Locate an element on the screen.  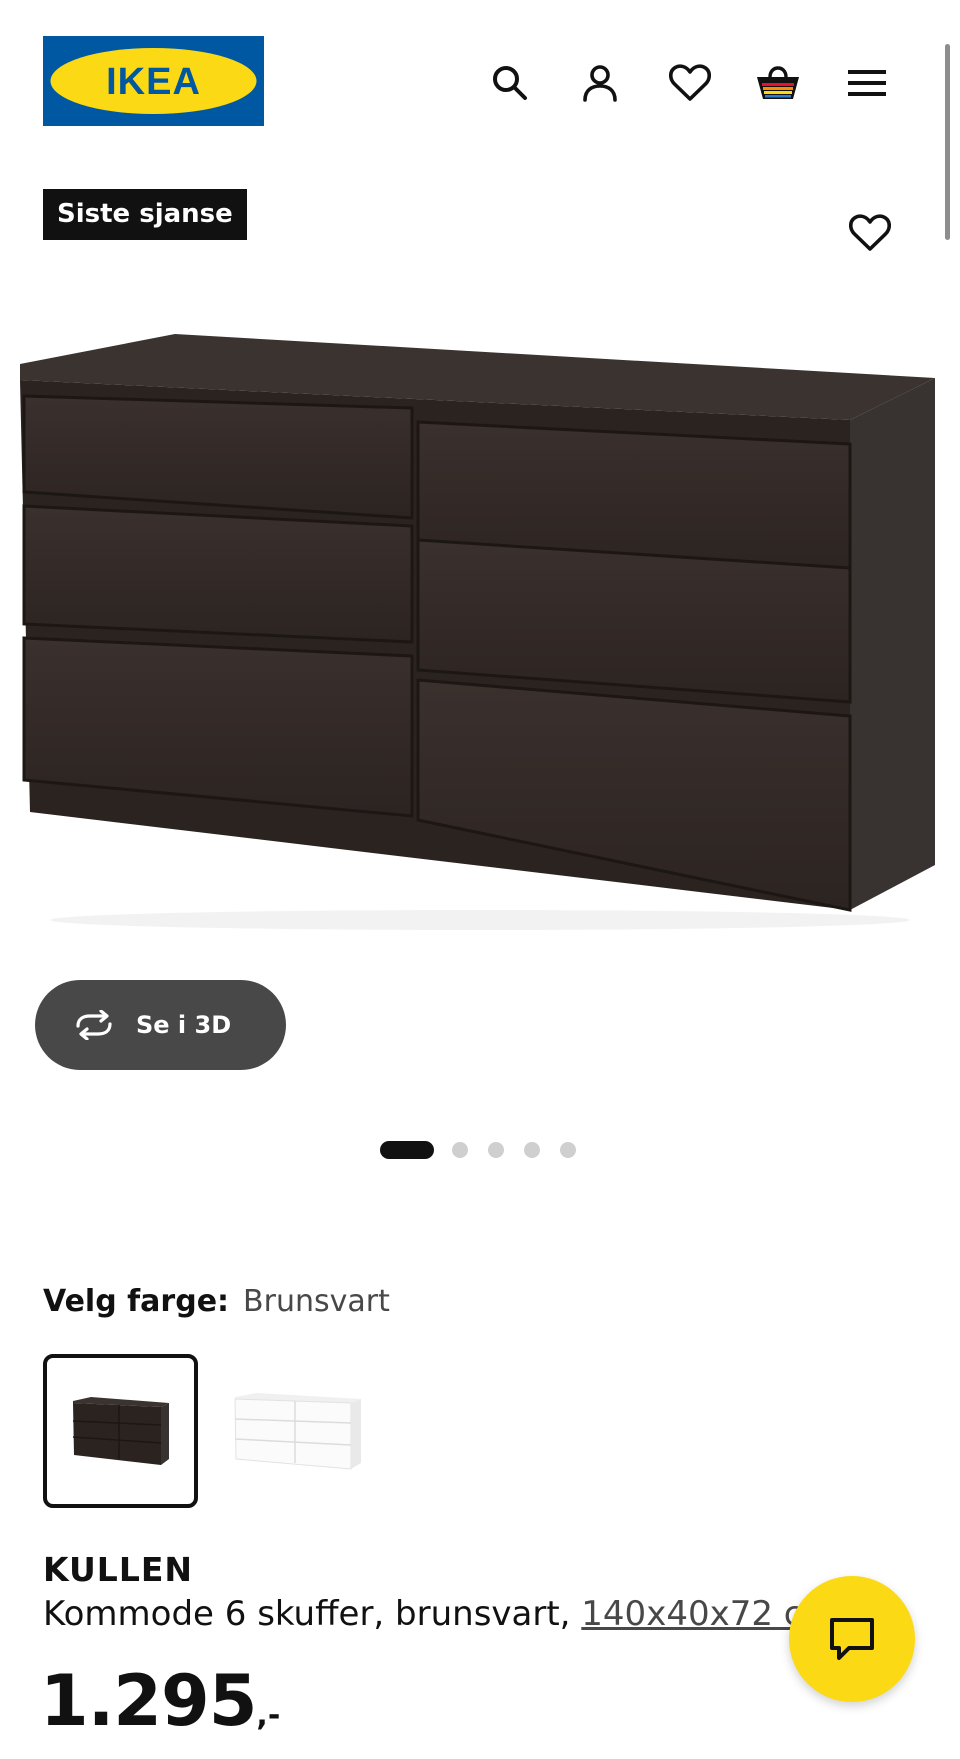
view-in-3d-button: Se i 3D is located at coordinates (160, 1025).